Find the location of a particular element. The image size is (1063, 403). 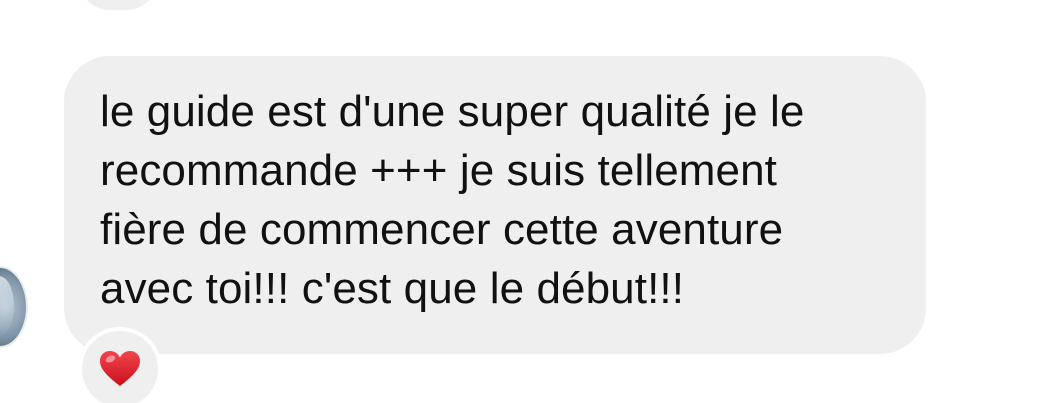

avatar-photo is located at coordinates (7, 306).